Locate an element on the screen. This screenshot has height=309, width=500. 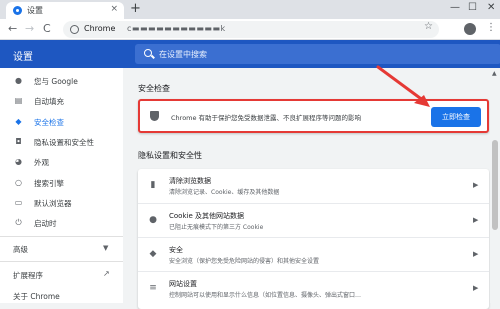
row-description: 安全浏览（保护您免受危险网站的侵害）和其他安全设置 is located at coordinates (244, 261).